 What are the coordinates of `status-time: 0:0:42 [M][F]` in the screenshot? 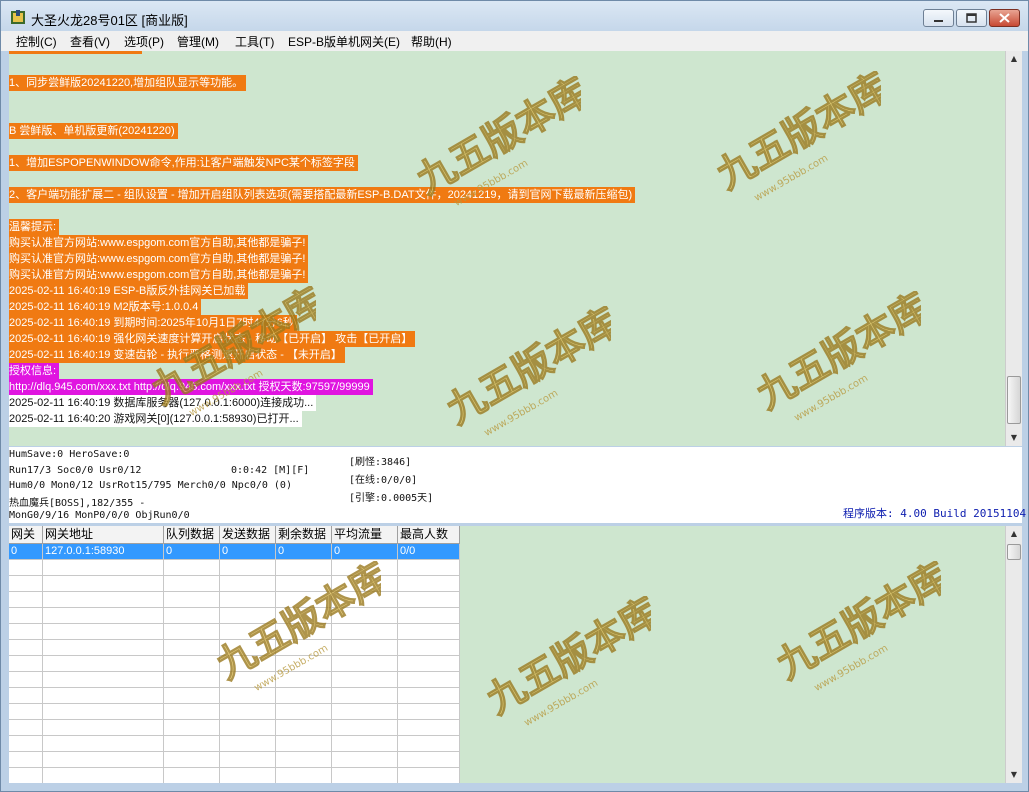 It's located at (270, 470).